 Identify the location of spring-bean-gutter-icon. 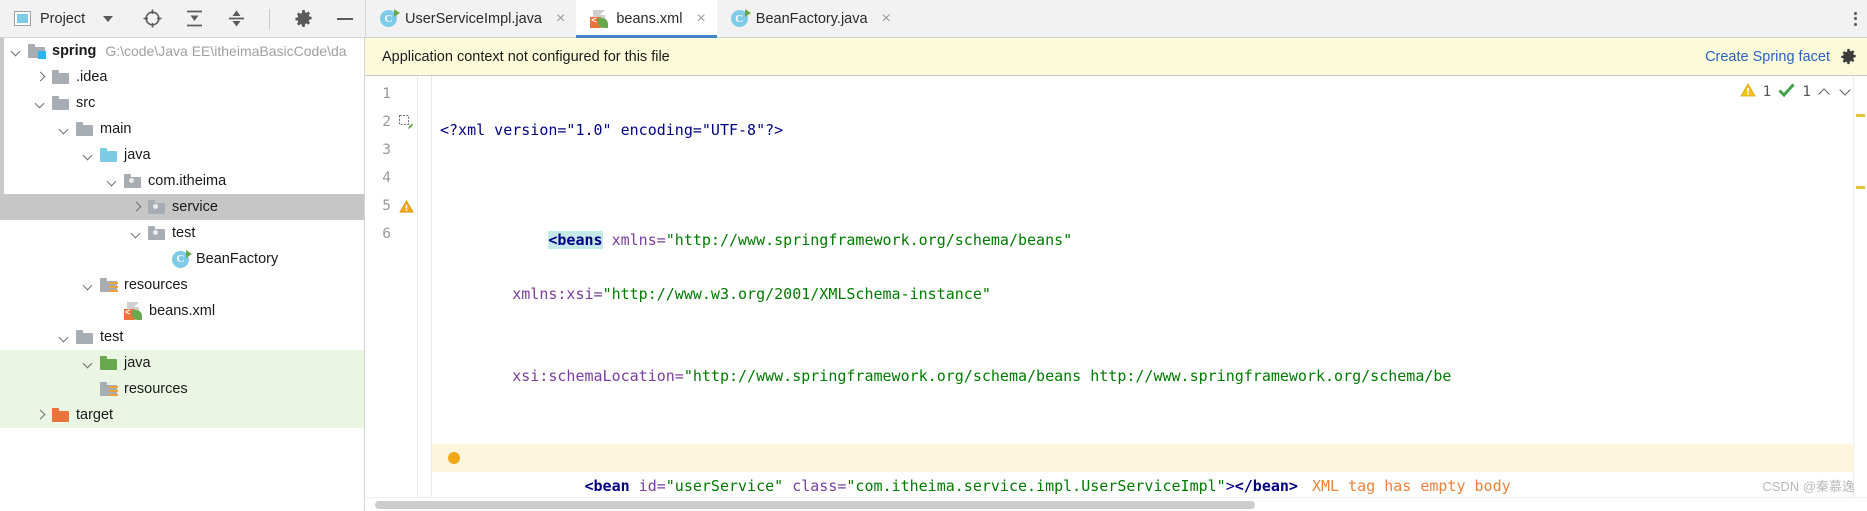
(406, 122).